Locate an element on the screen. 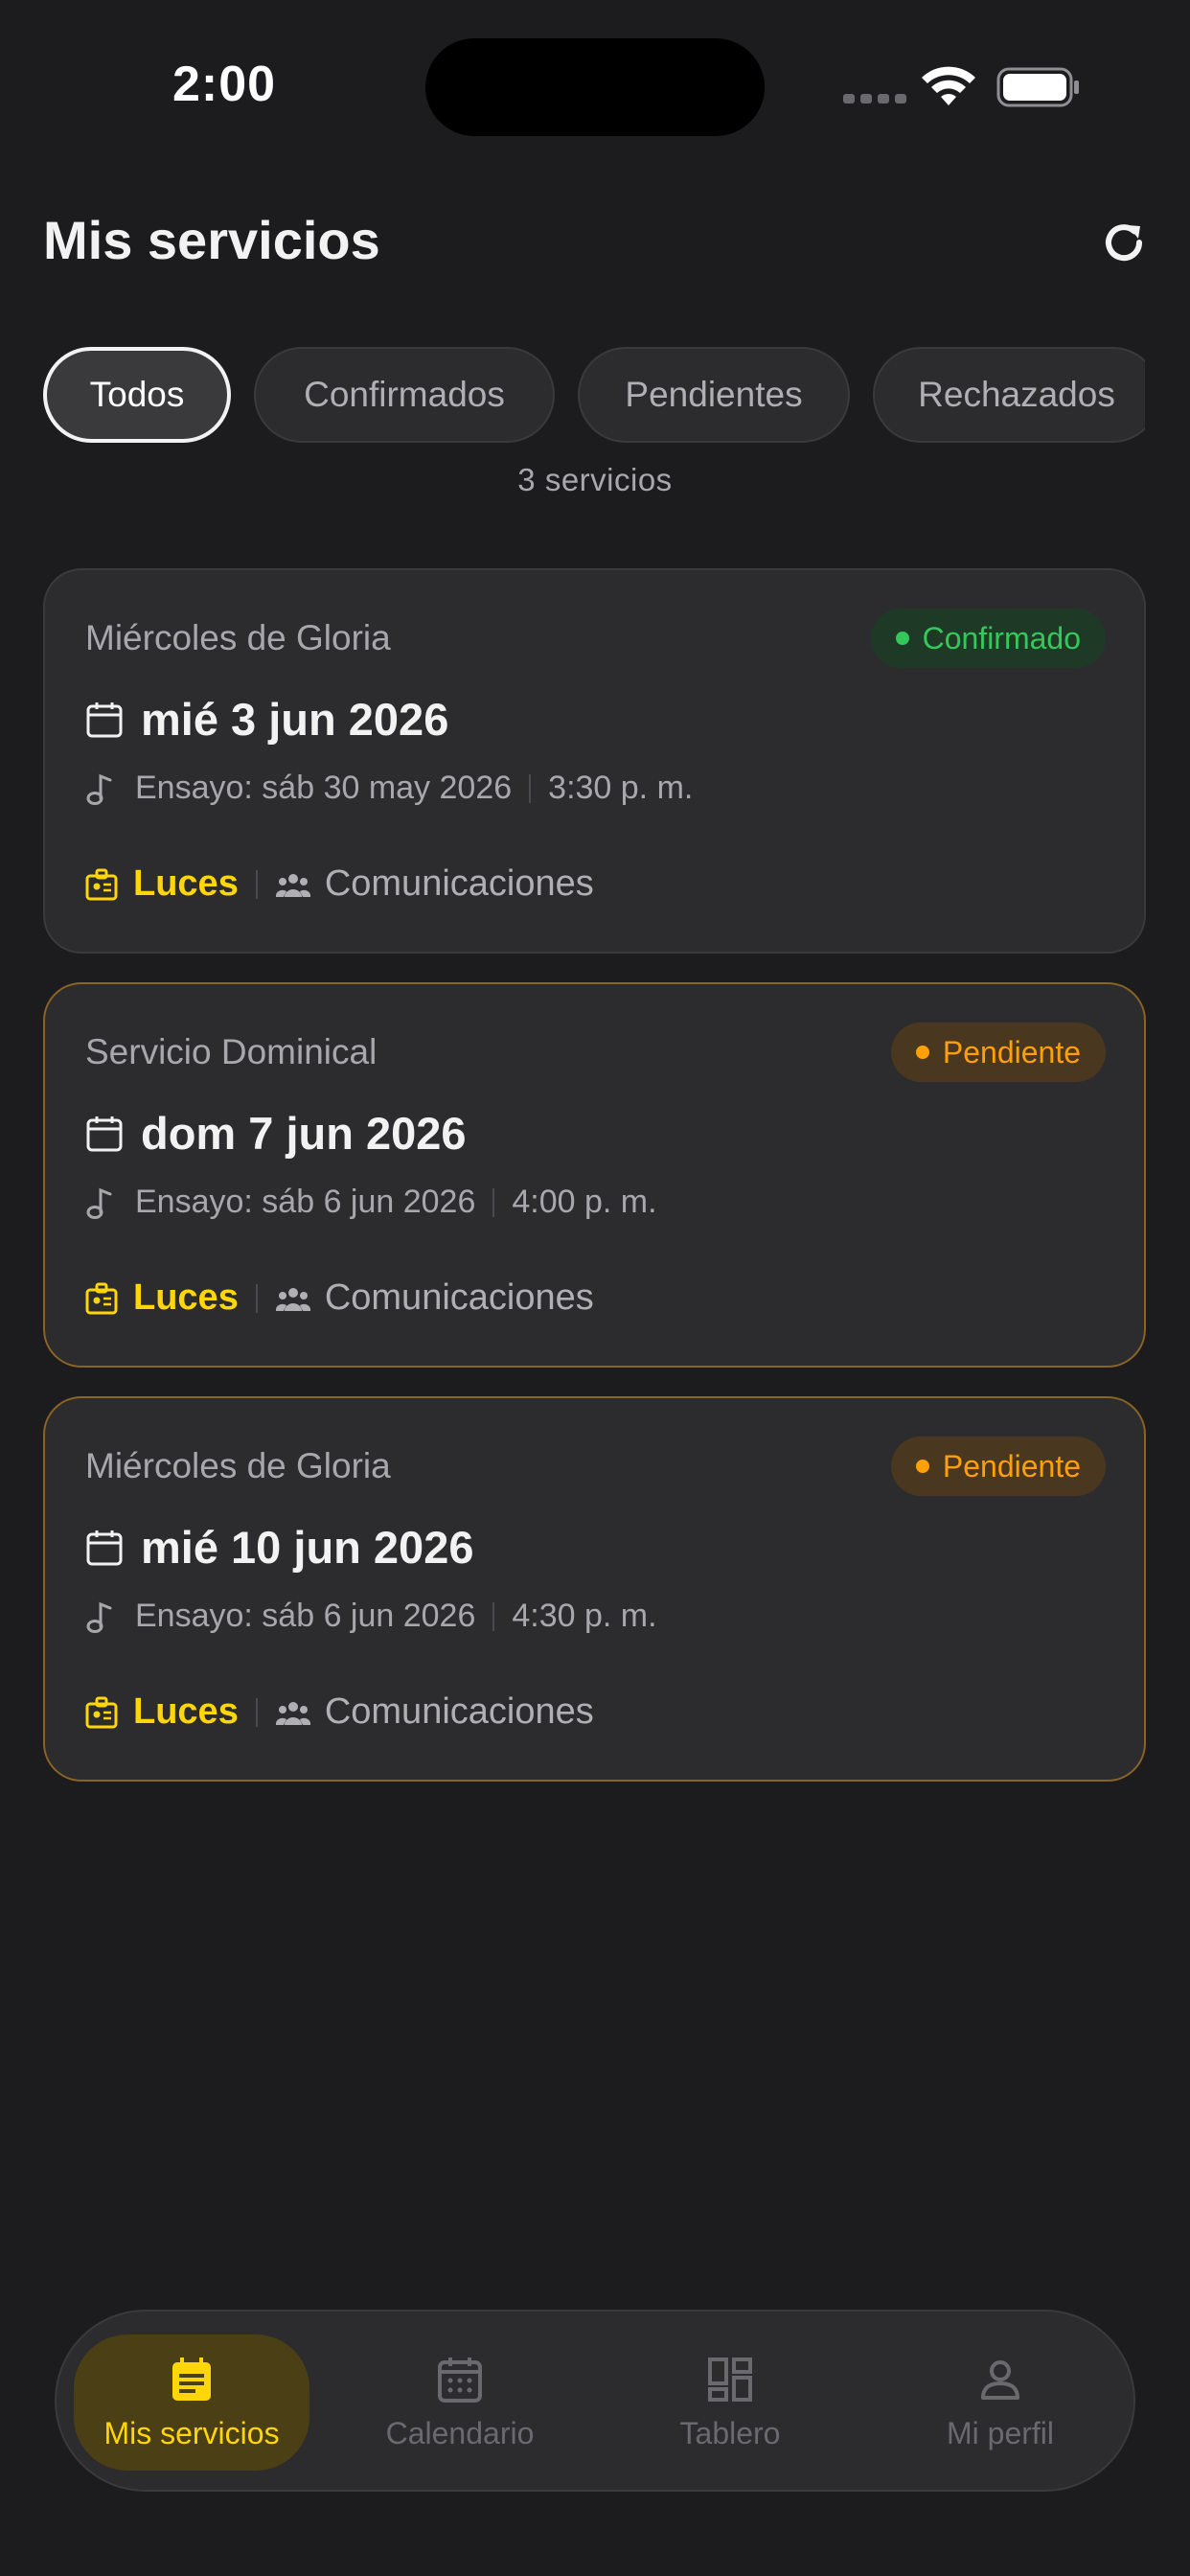 Image resolution: width=1190 pixels, height=2576 pixels. profile-icon is located at coordinates (1000, 2379).